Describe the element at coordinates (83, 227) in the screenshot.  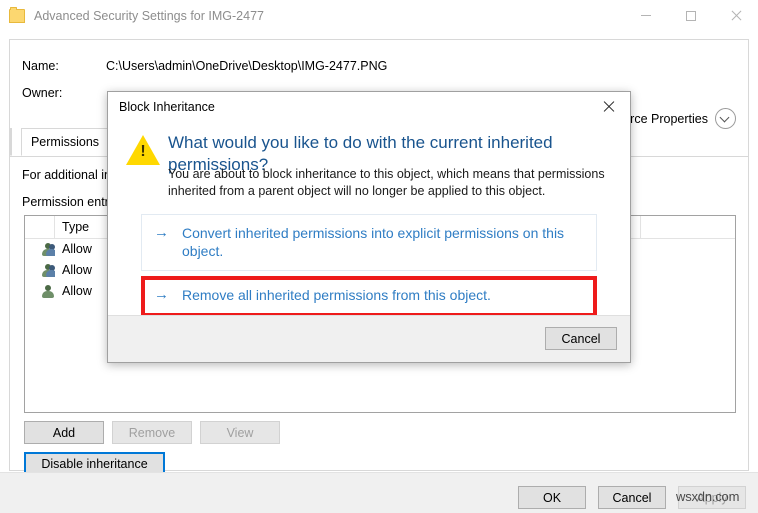
I see `grid-header-type: Type` at that location.